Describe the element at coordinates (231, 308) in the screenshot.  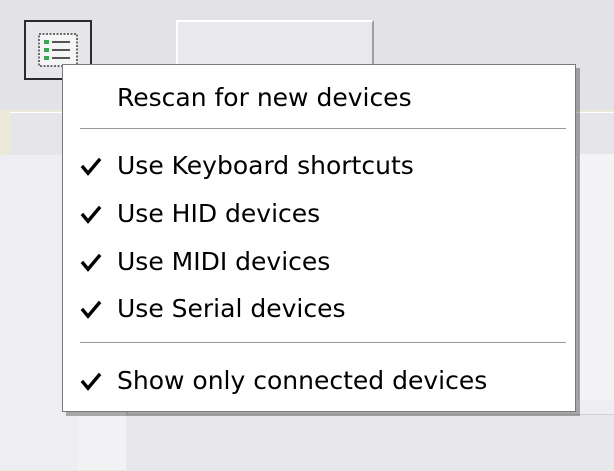
I see `menu-item-label: Use Serial devices` at that location.